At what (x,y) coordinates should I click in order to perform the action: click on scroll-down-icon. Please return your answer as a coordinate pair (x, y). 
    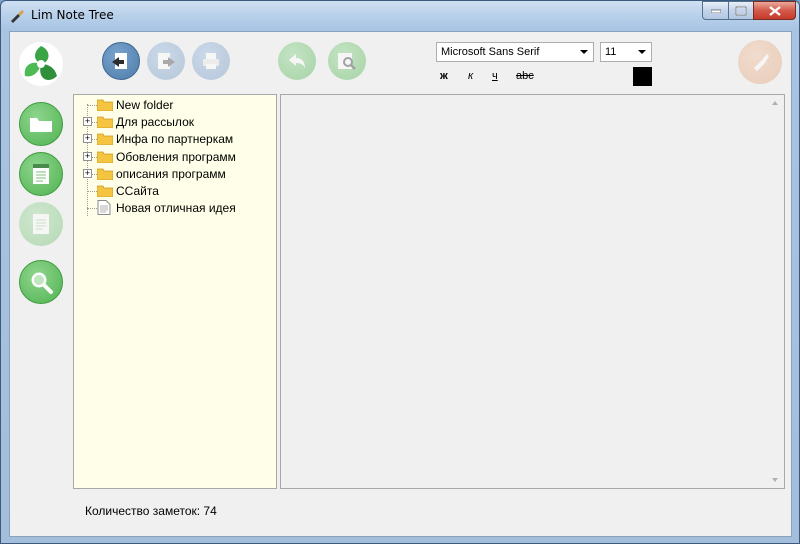
    Looking at the image, I should click on (775, 480).